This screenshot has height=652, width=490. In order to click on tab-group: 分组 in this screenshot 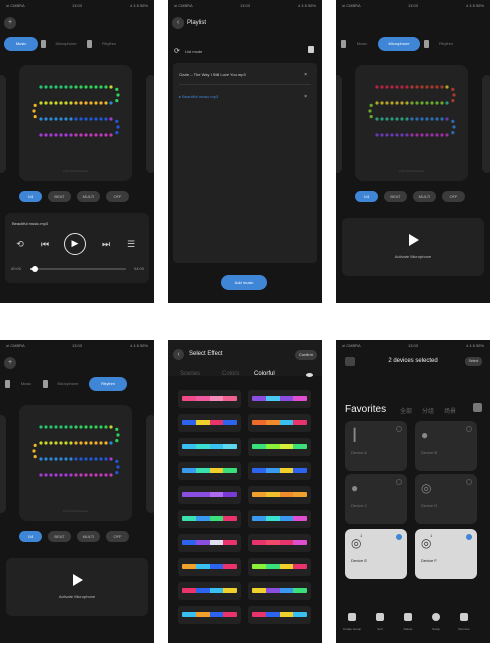, I will do `click(428, 410)`.